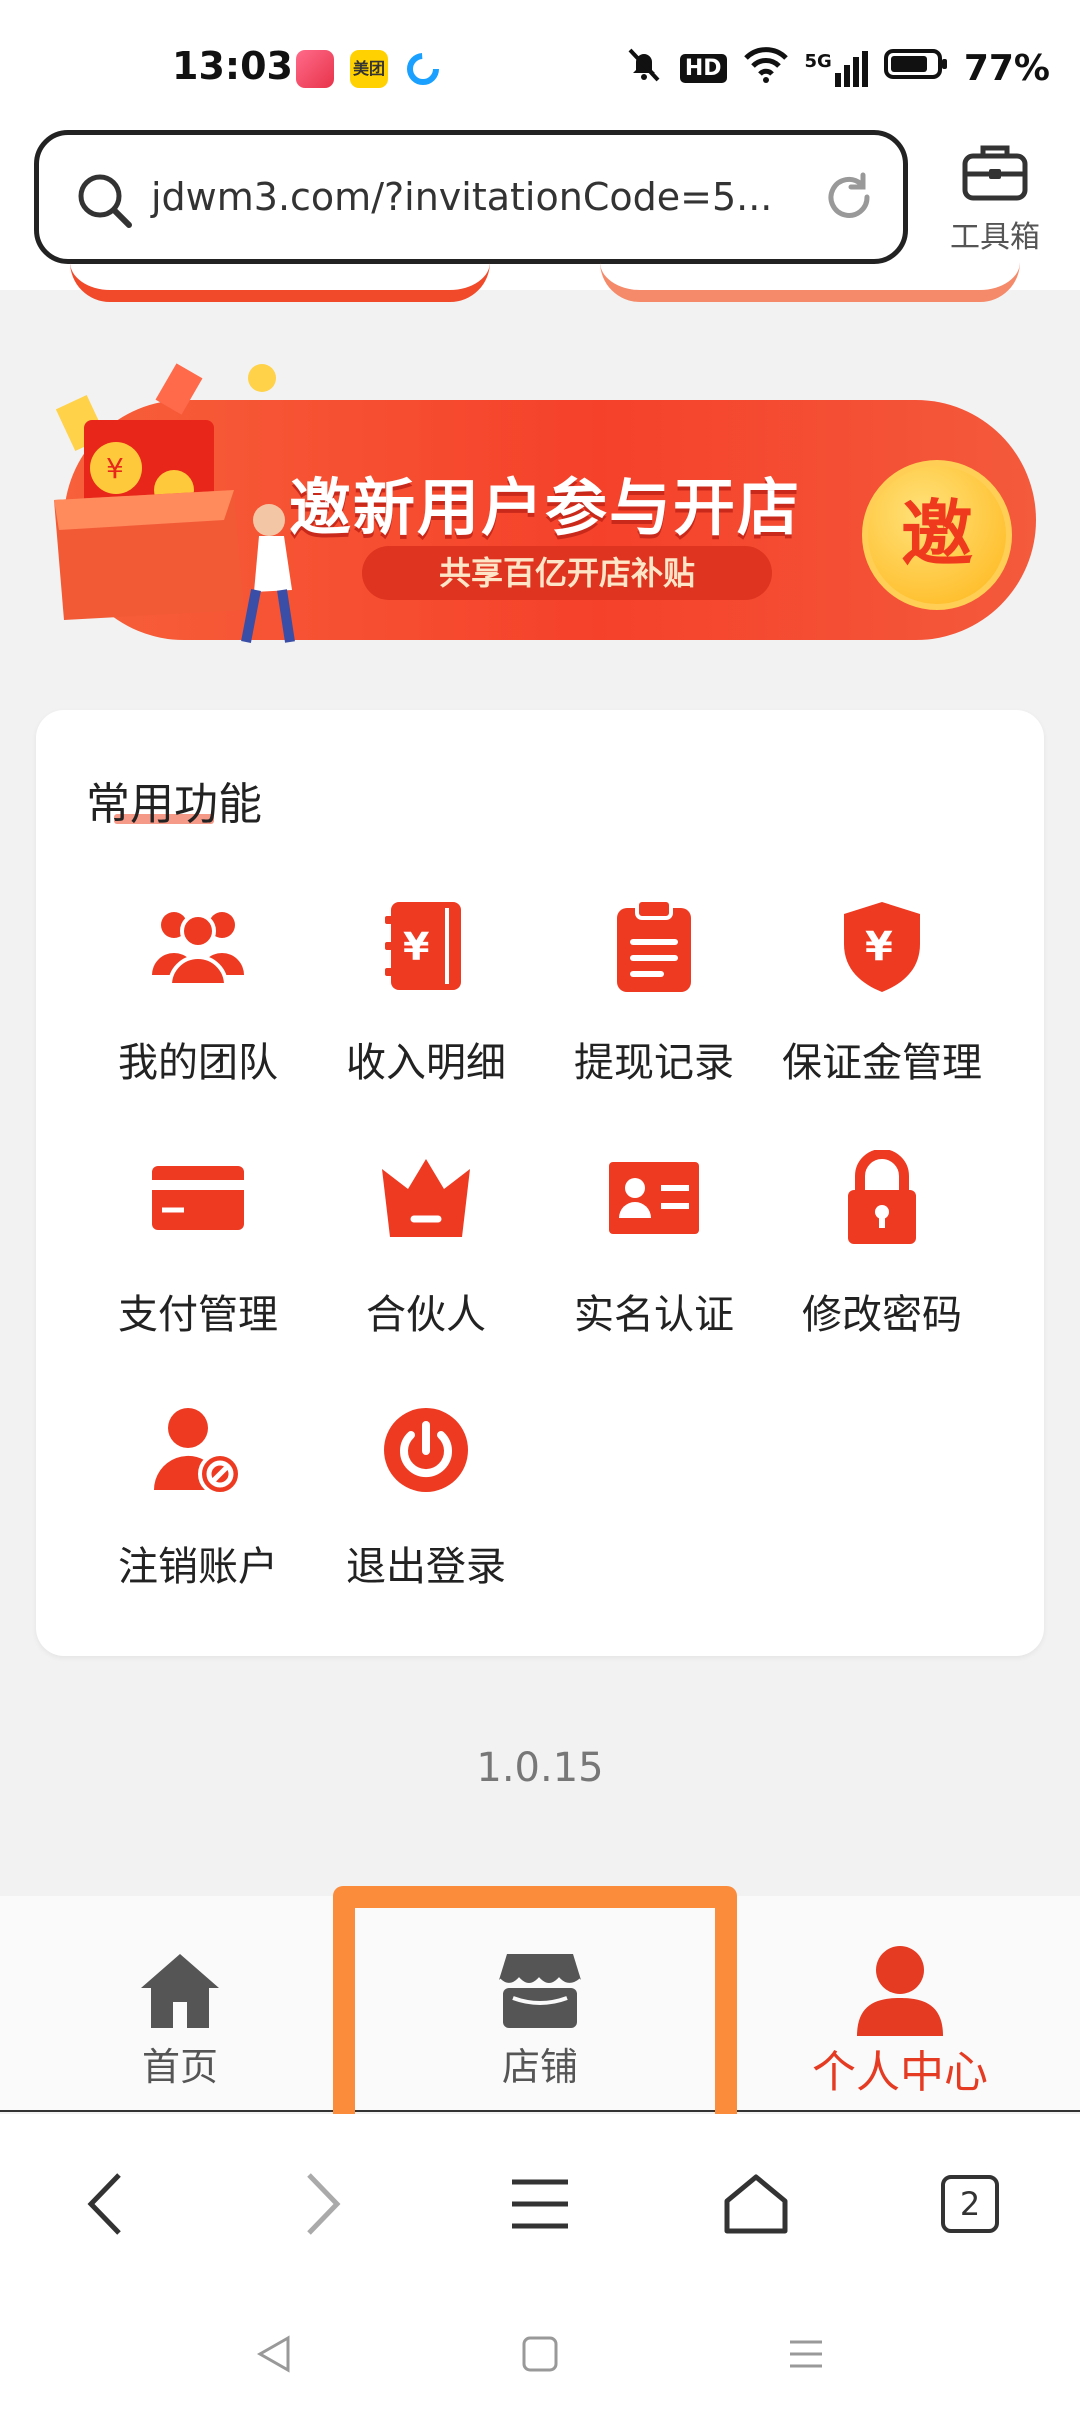  I want to click on lock-icon, so click(882, 1198).